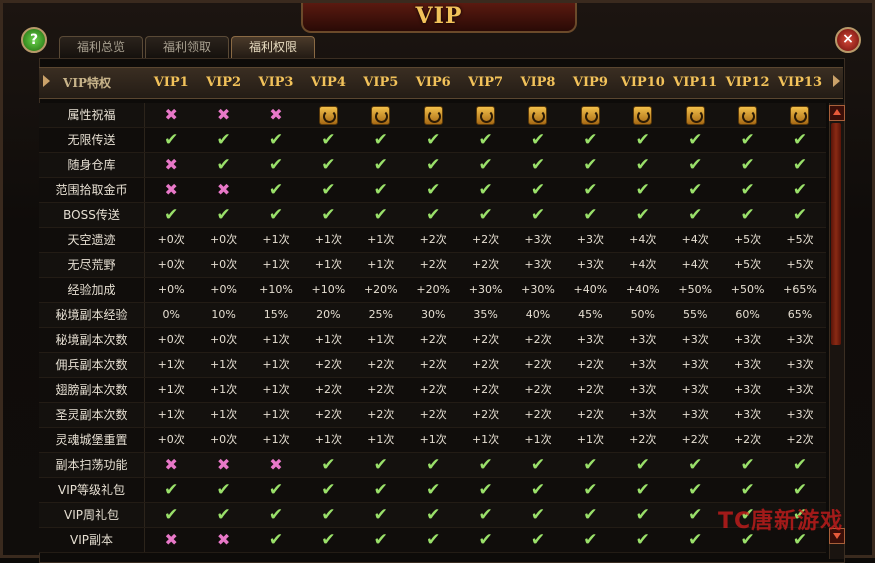 Image resolution: width=875 pixels, height=563 pixels. What do you see at coordinates (433, 82) in the screenshot?
I see `vip-level-header: VIP6` at bounding box center [433, 82].